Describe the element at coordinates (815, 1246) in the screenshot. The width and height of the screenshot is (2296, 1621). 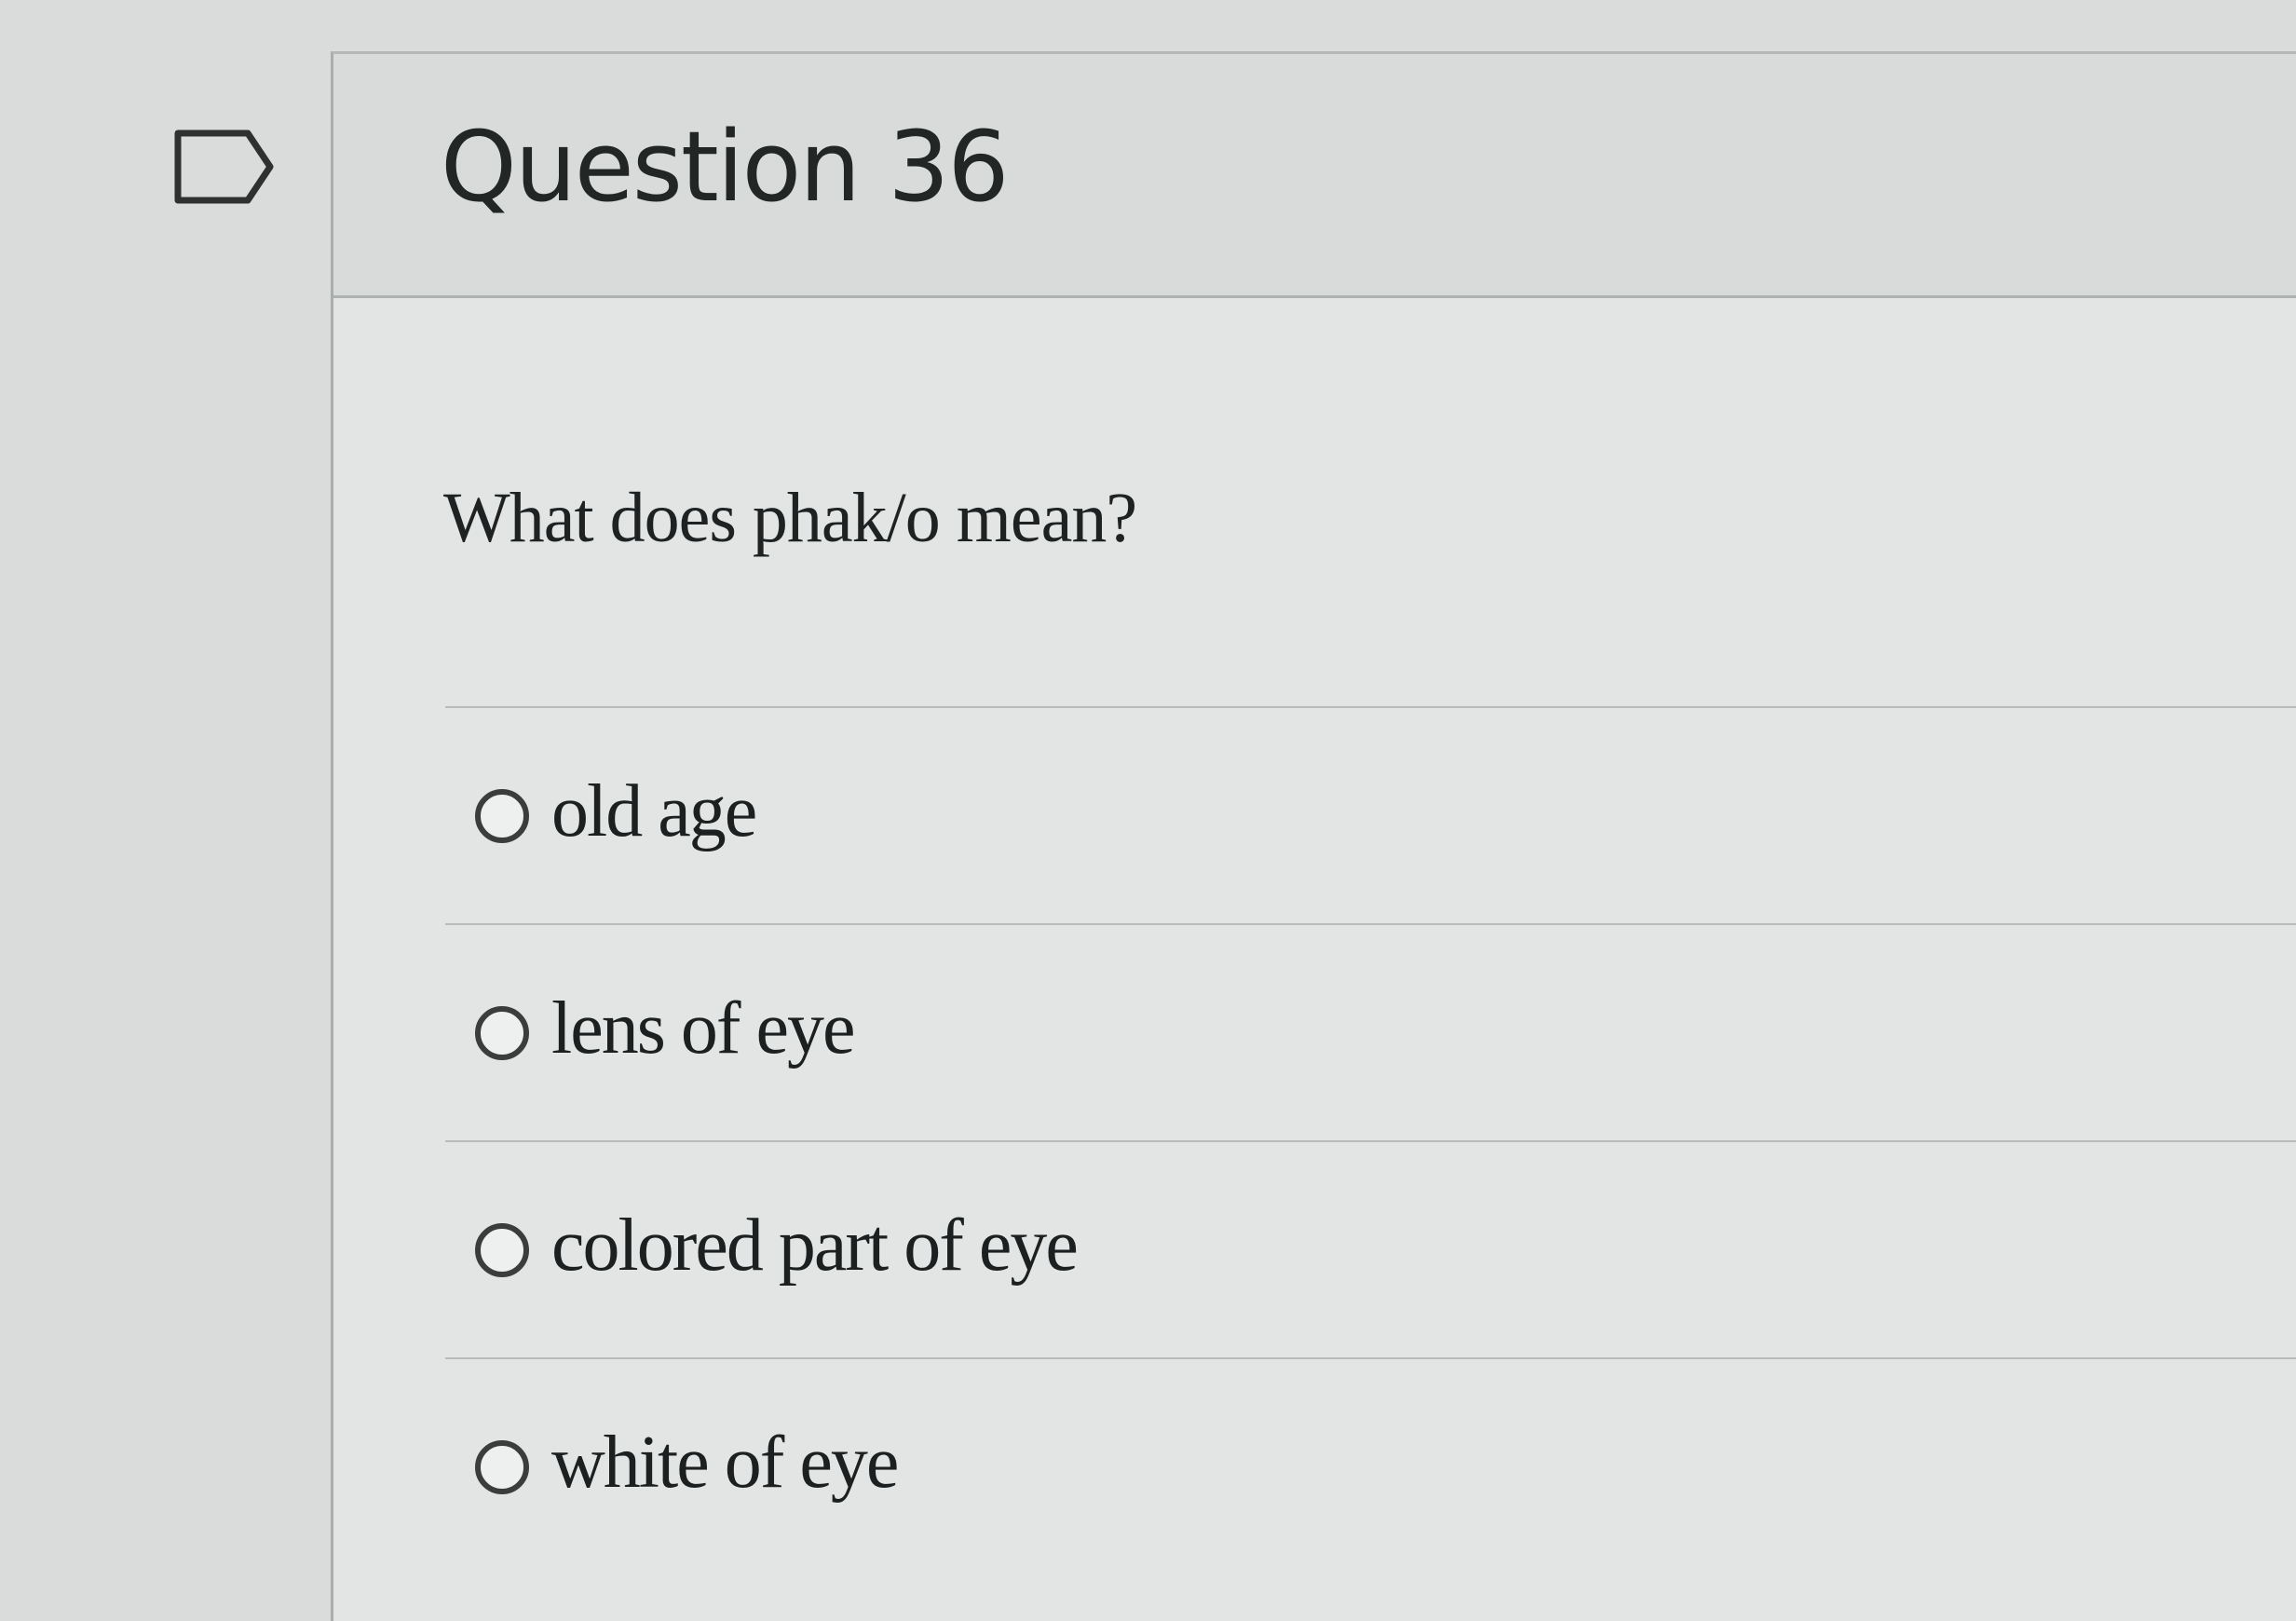
I see `answer-label: colored part of eye` at that location.